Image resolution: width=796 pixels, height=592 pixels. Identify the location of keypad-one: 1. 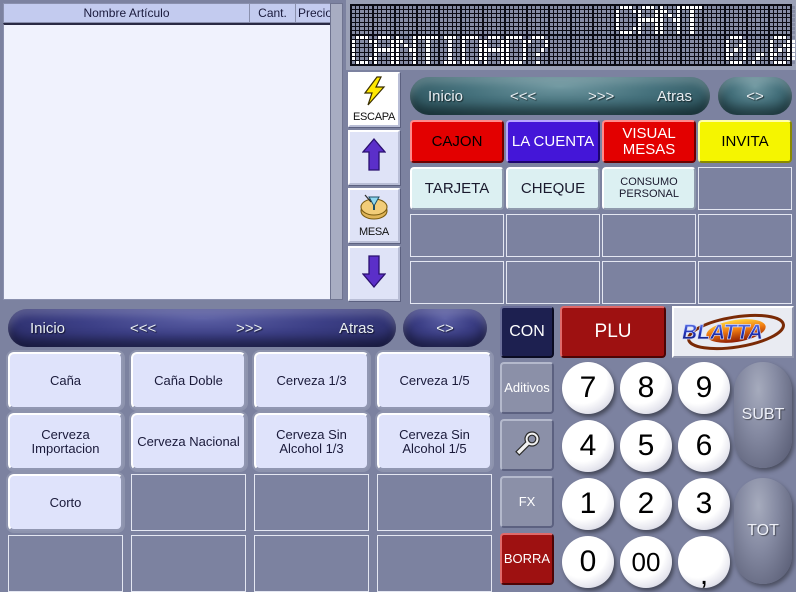
(588, 504).